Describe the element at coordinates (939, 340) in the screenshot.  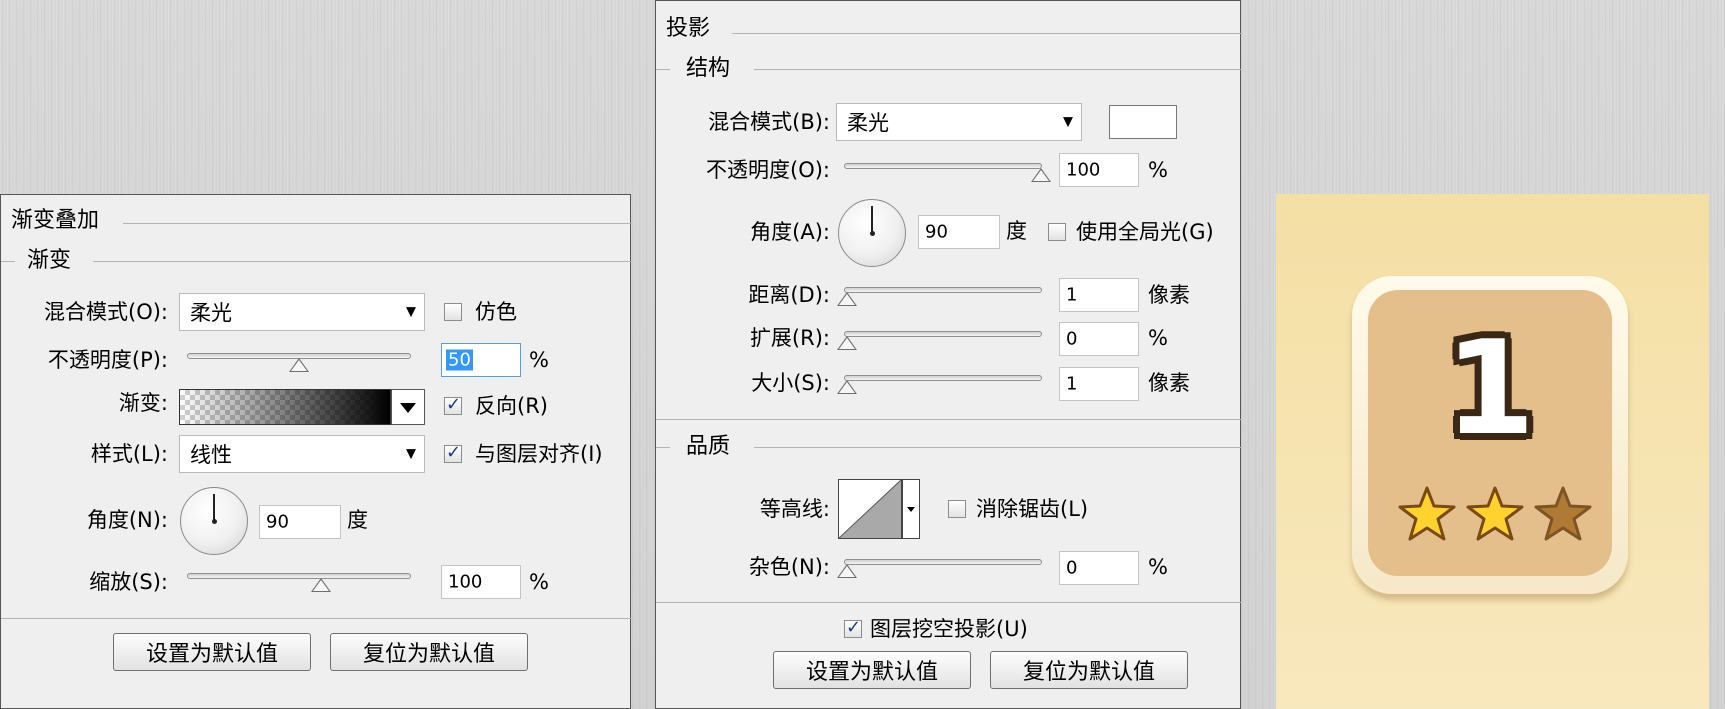
I see `spread-slider` at that location.